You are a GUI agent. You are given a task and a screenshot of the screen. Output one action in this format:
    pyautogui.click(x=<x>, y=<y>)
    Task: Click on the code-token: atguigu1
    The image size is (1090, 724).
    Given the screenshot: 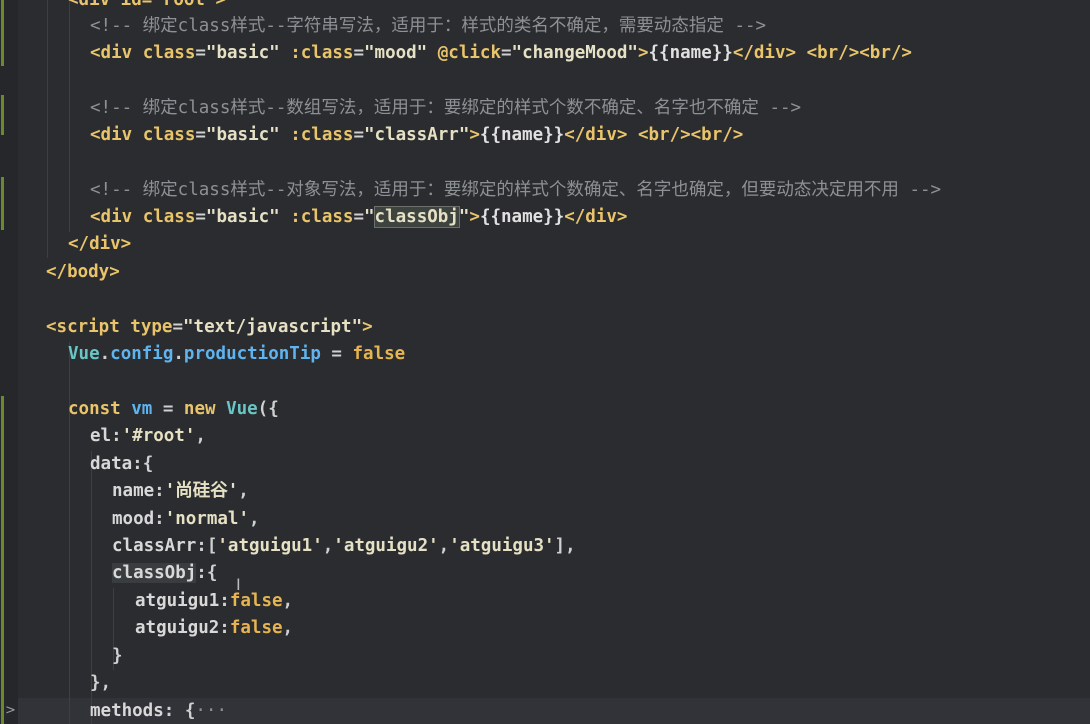 What is the action you would take?
    pyautogui.click(x=177, y=601)
    